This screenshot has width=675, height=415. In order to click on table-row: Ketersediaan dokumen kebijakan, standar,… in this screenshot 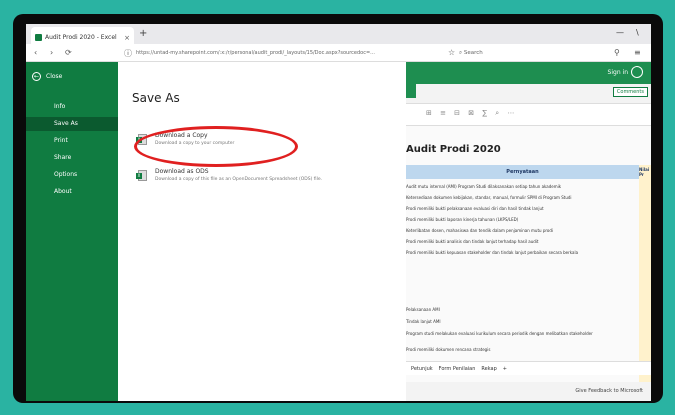, I will do `click(489, 197)`.